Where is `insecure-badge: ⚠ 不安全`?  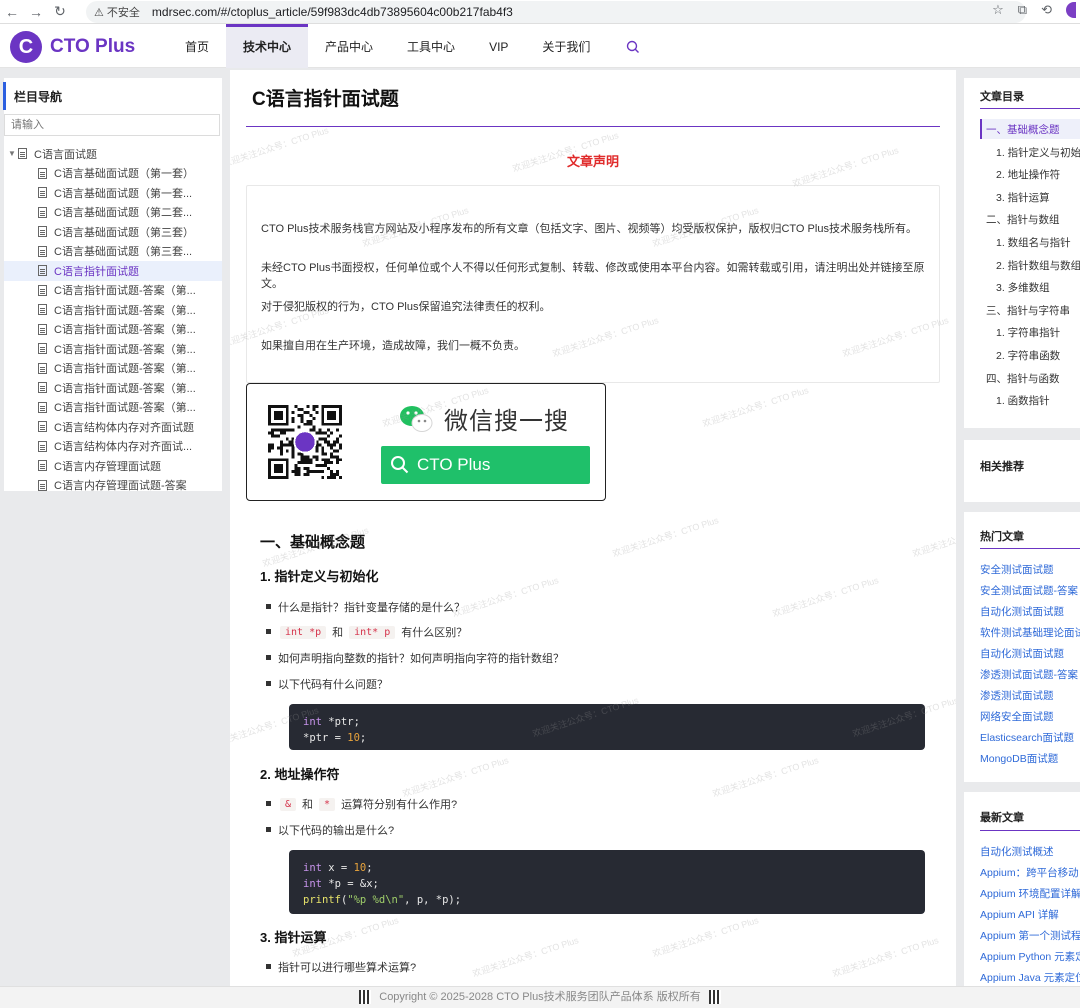 insecure-badge: ⚠ 不安全 is located at coordinates (117, 12).